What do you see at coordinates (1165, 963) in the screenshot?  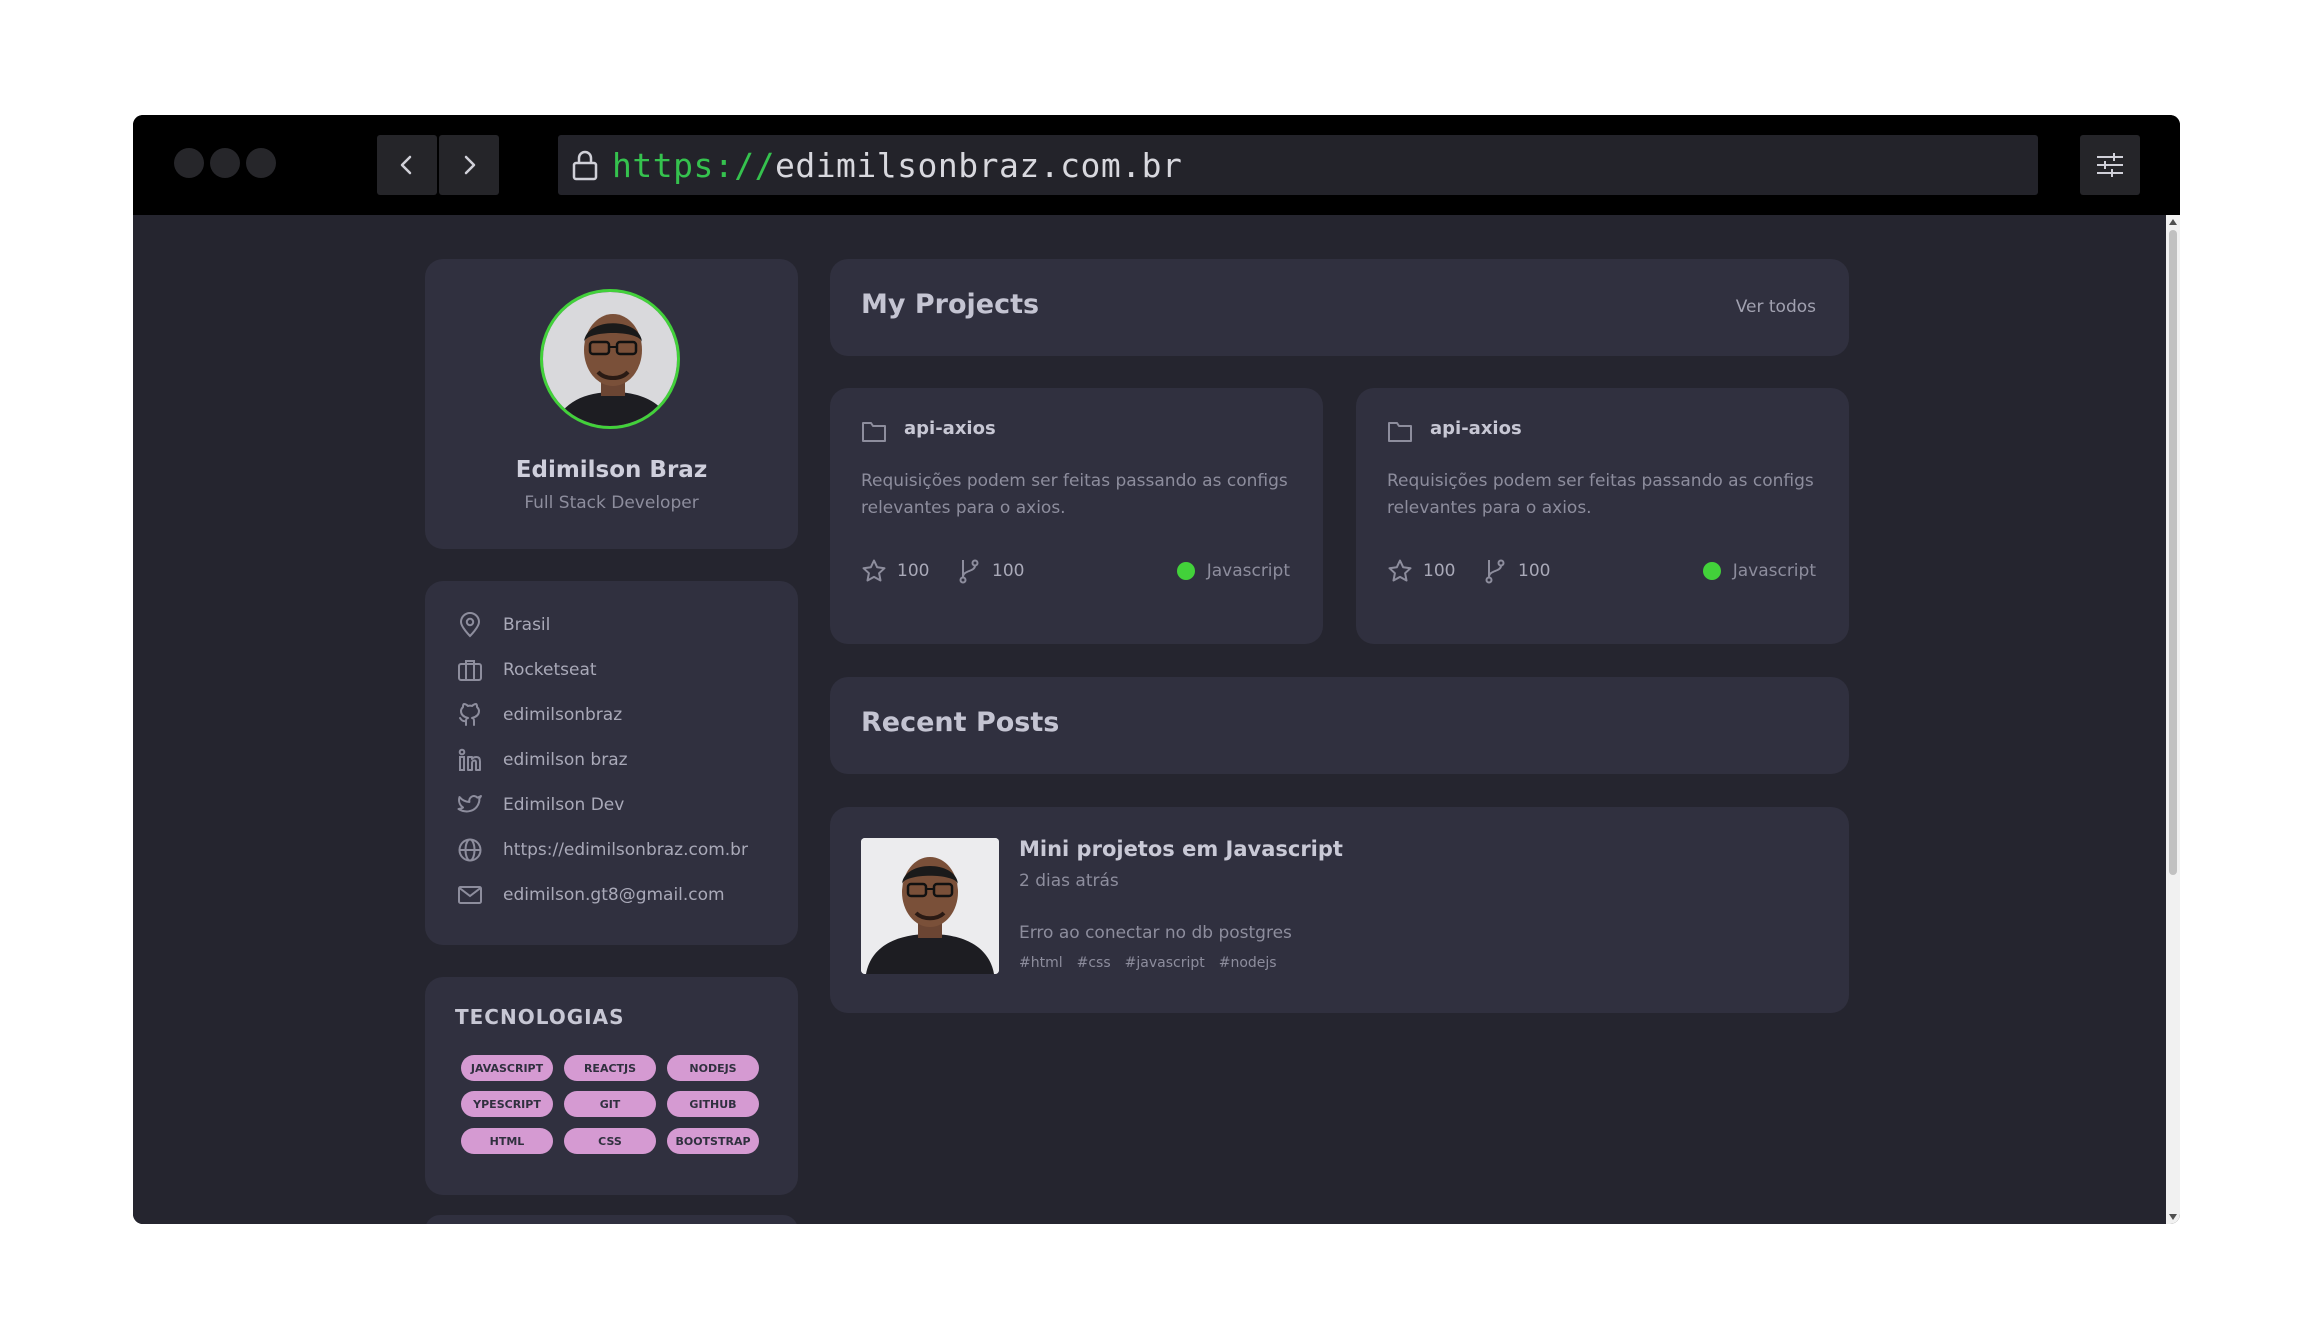 I see `post-tag: #javascript` at bounding box center [1165, 963].